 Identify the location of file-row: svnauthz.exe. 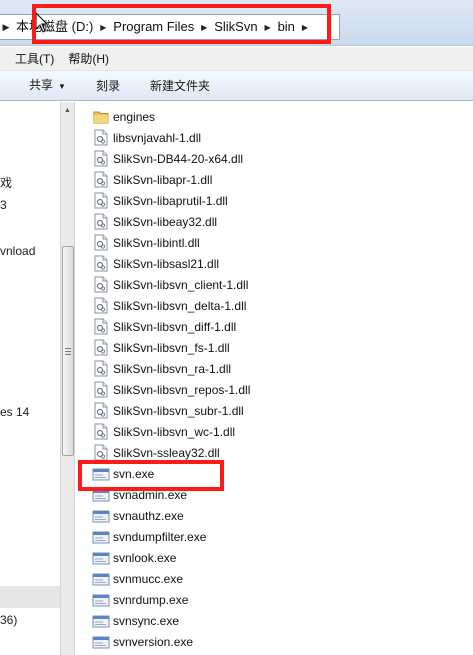
(138, 515).